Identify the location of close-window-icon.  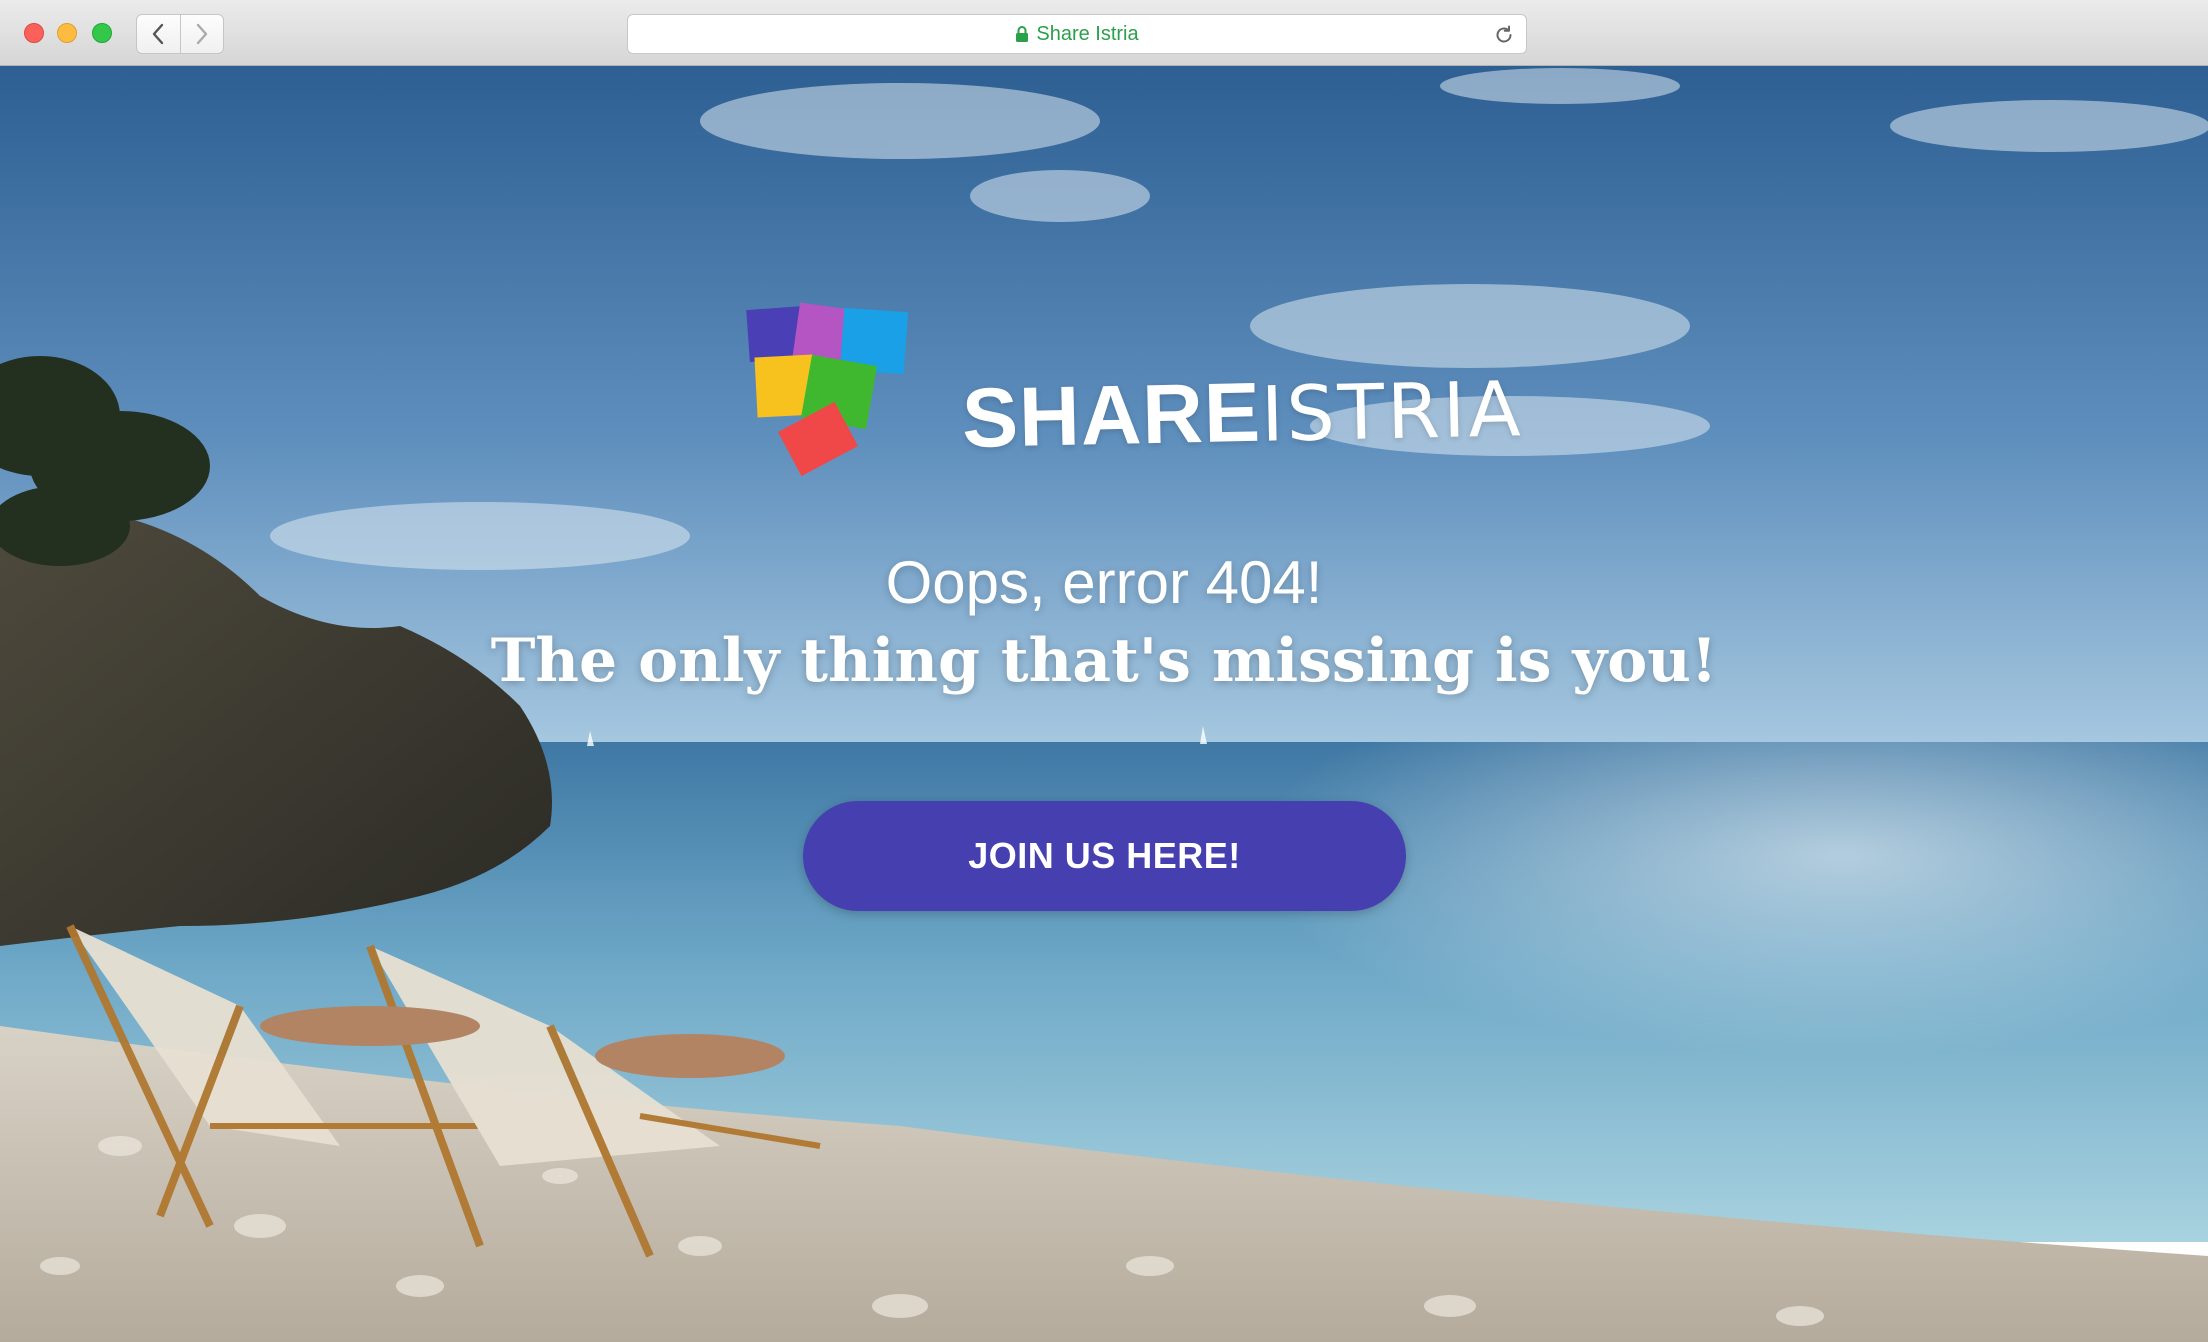
(34, 33).